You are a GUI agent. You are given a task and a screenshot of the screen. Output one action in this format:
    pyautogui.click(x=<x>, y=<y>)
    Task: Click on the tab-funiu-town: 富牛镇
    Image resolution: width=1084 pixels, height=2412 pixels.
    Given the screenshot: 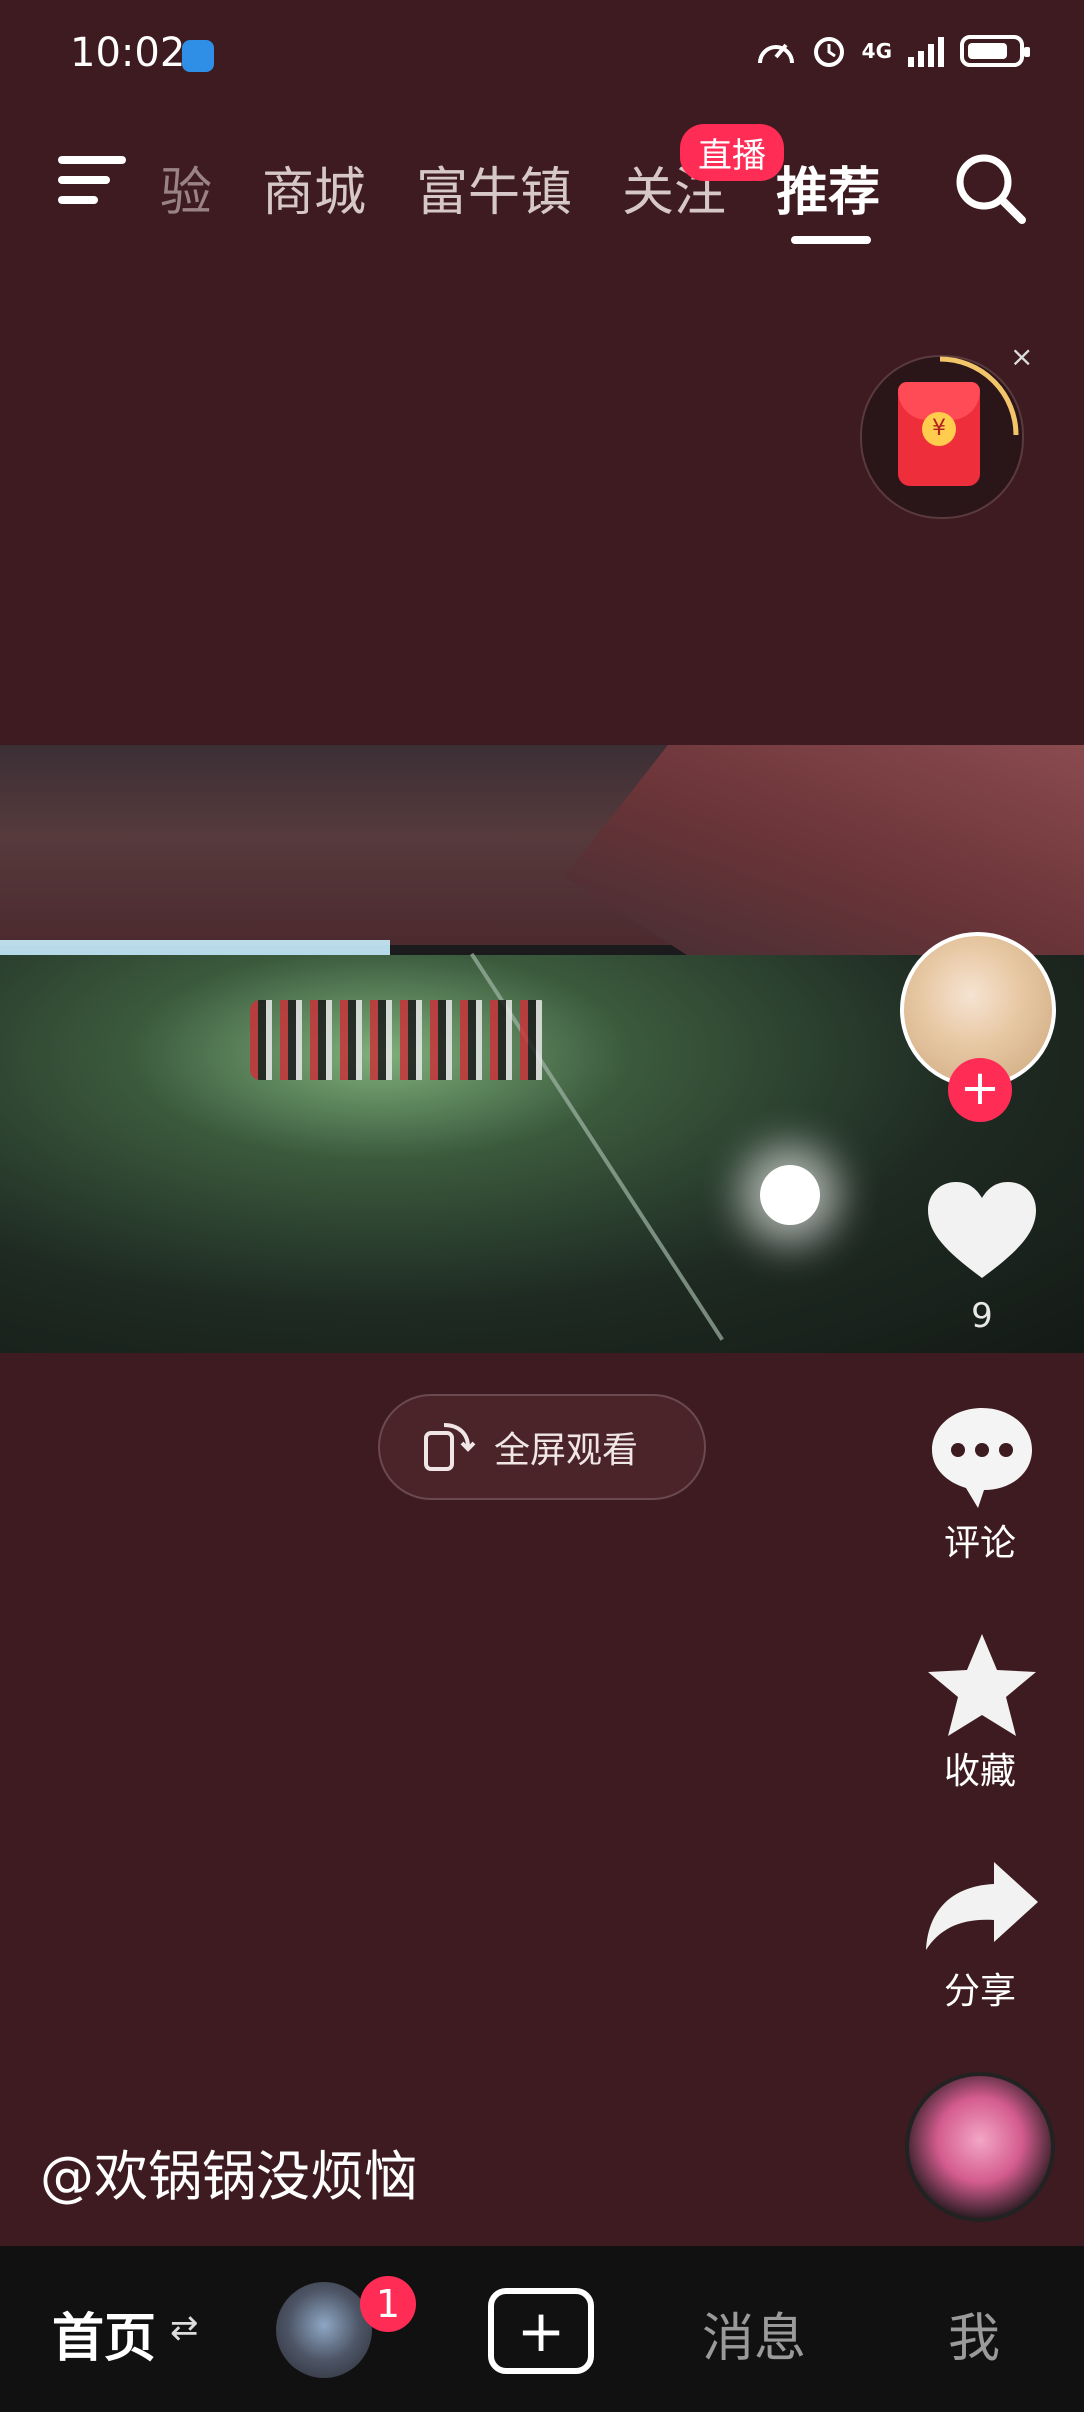 What is the action you would take?
    pyautogui.click(x=494, y=187)
    